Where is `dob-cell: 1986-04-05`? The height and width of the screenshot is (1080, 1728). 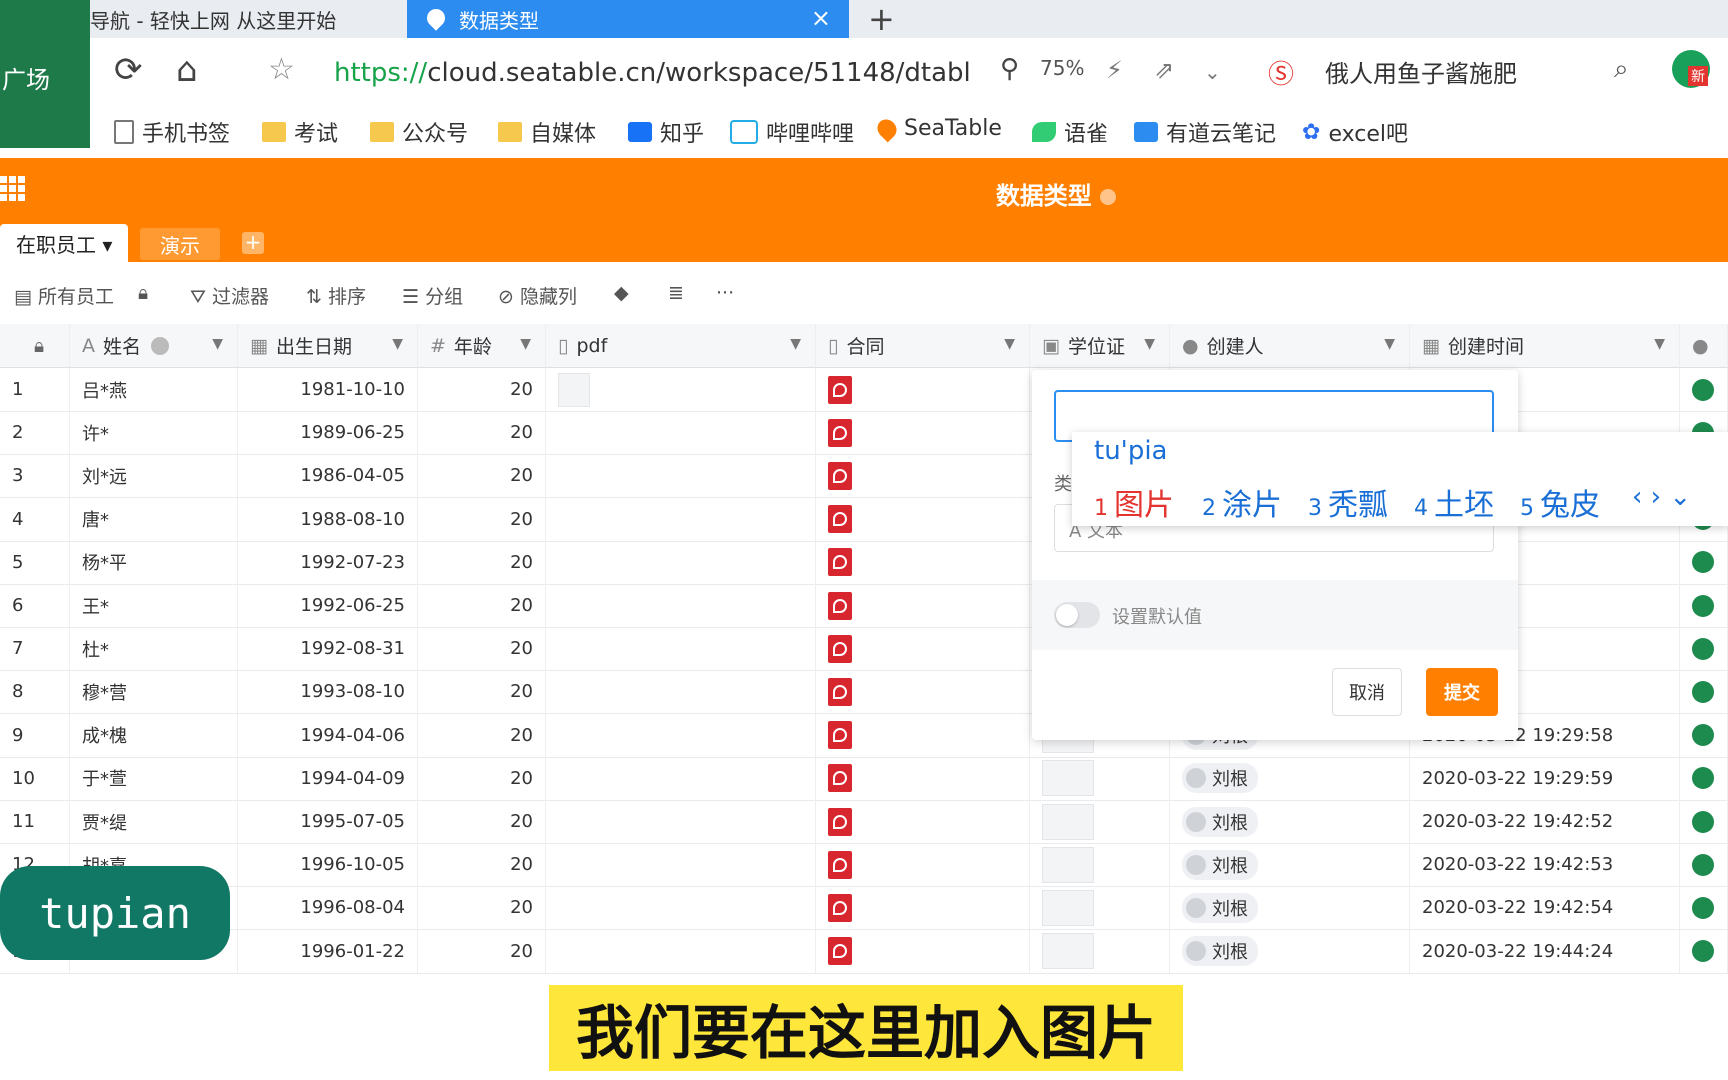 dob-cell: 1986-04-05 is located at coordinates (328, 476).